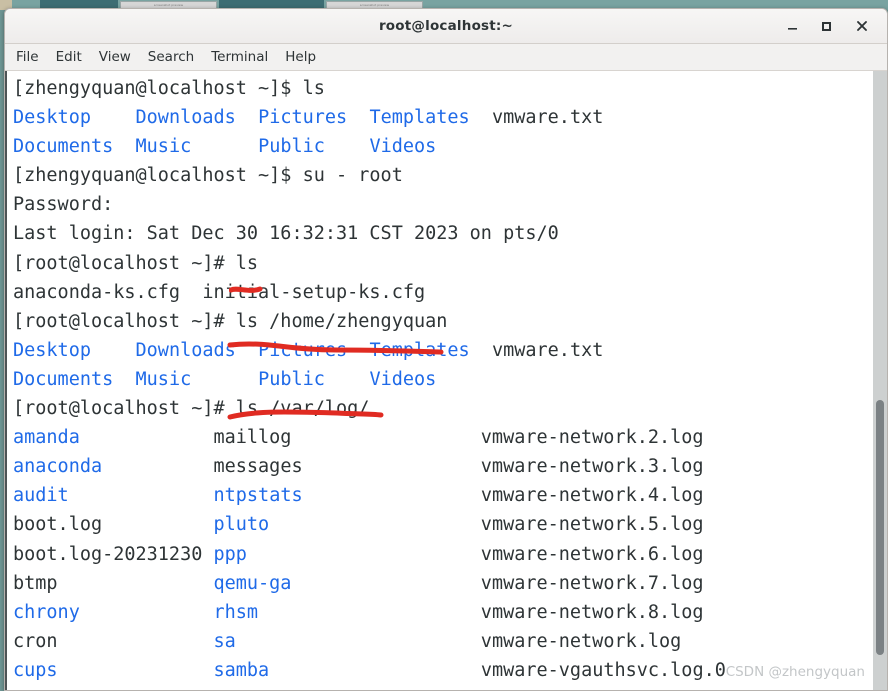 The height and width of the screenshot is (691, 888). Describe the element at coordinates (443, 263) in the screenshot. I see `terminal-line: [root@localhost ~]# ls` at that location.